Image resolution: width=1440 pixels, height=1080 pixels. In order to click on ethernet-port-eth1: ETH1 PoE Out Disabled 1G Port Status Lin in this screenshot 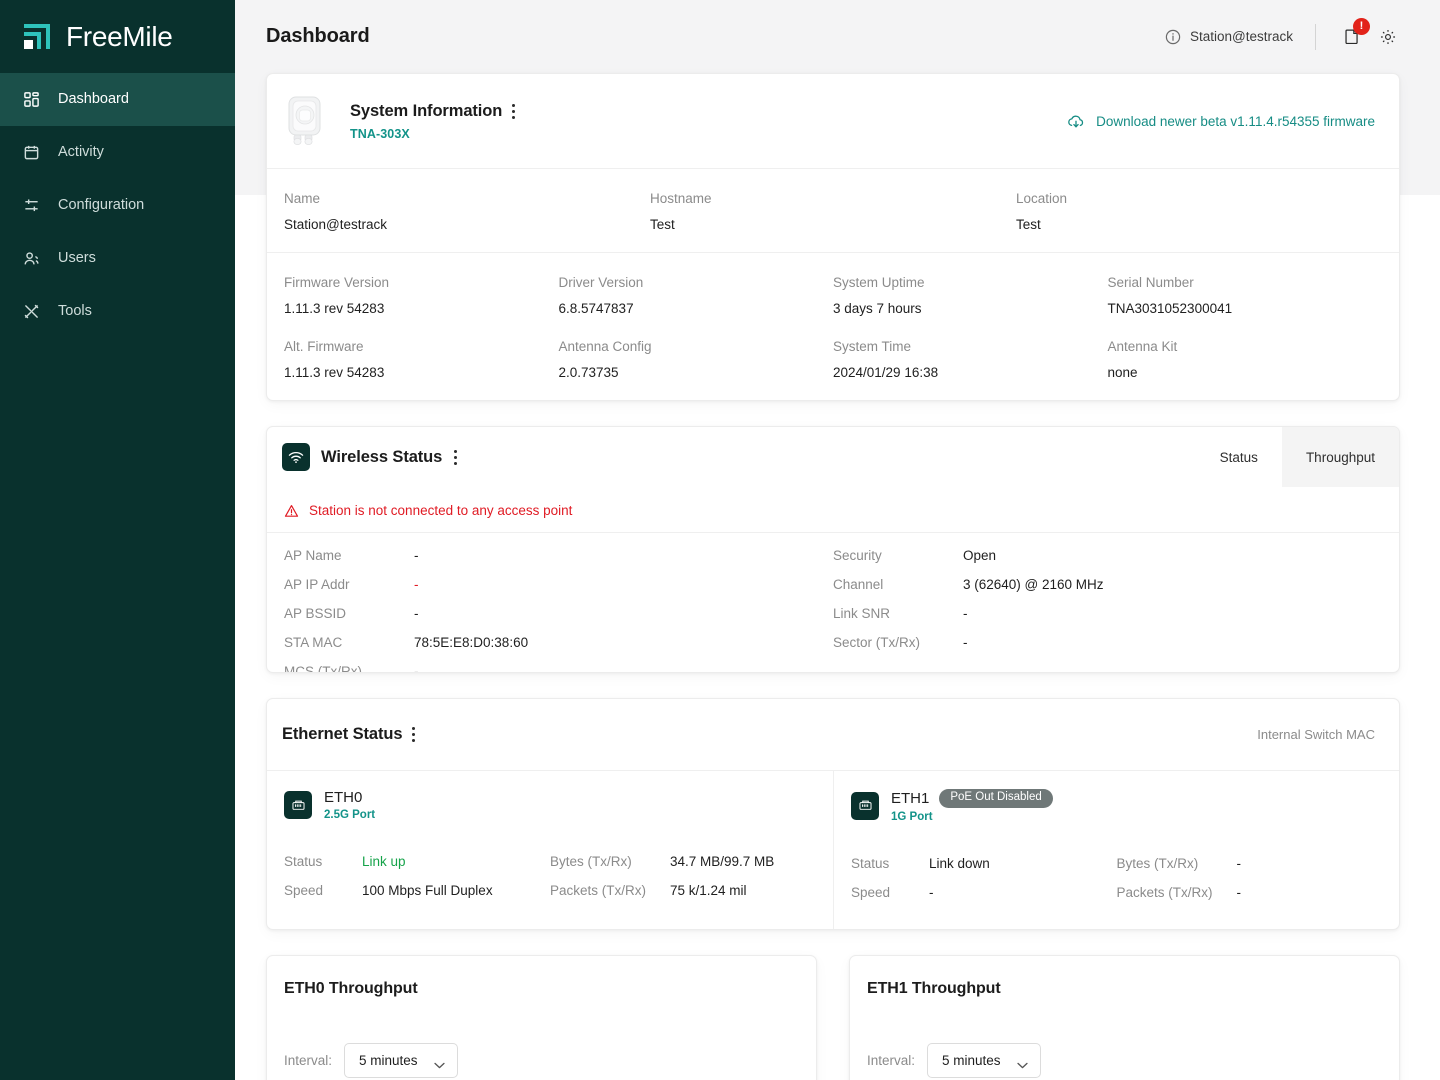, I will do `click(1116, 850)`.